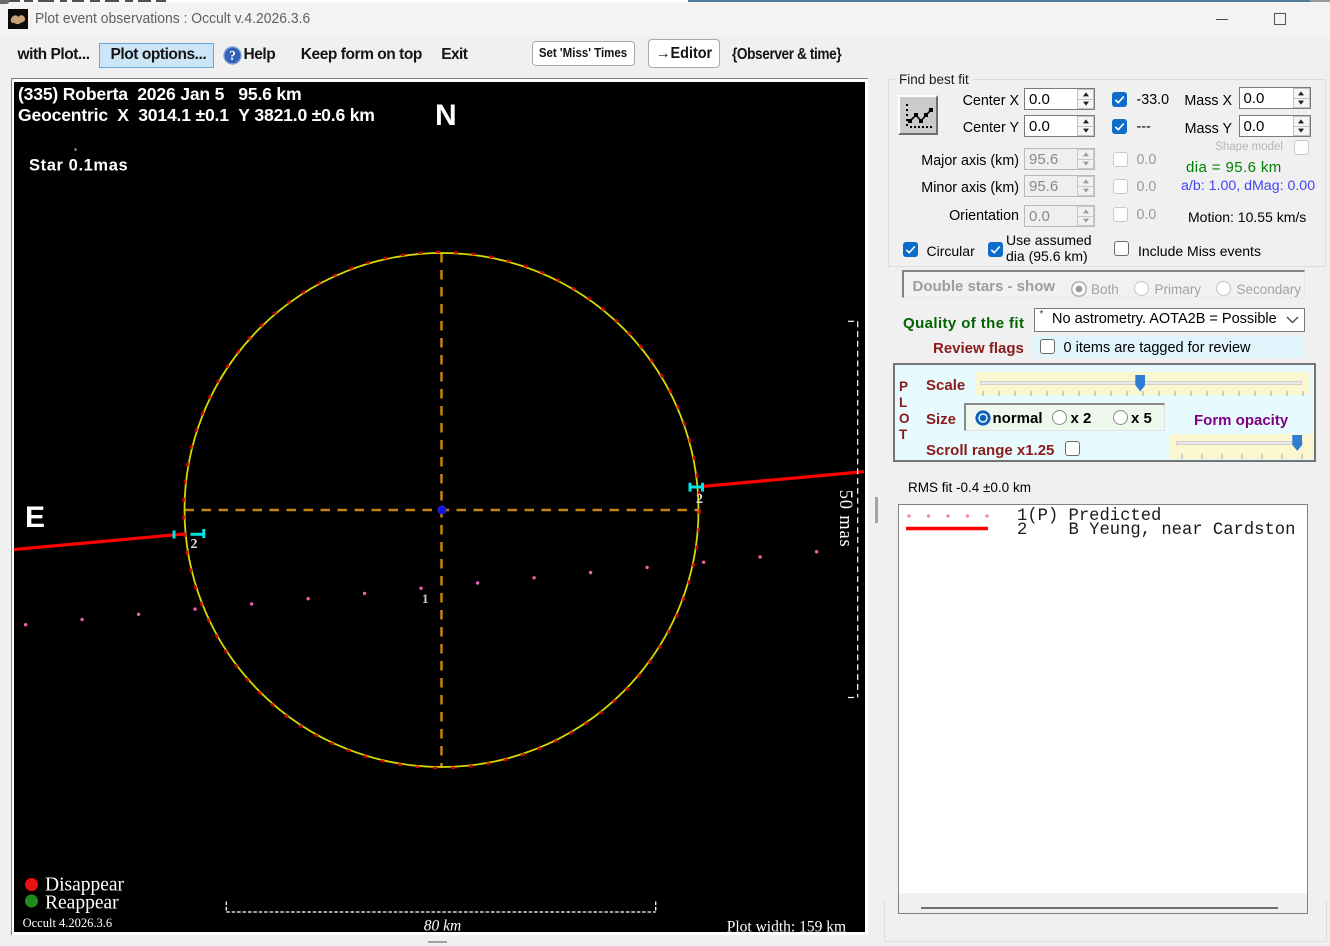  Describe the element at coordinates (786, 926) in the screenshot. I see `svg-text: Plot width: 159 km` at that location.